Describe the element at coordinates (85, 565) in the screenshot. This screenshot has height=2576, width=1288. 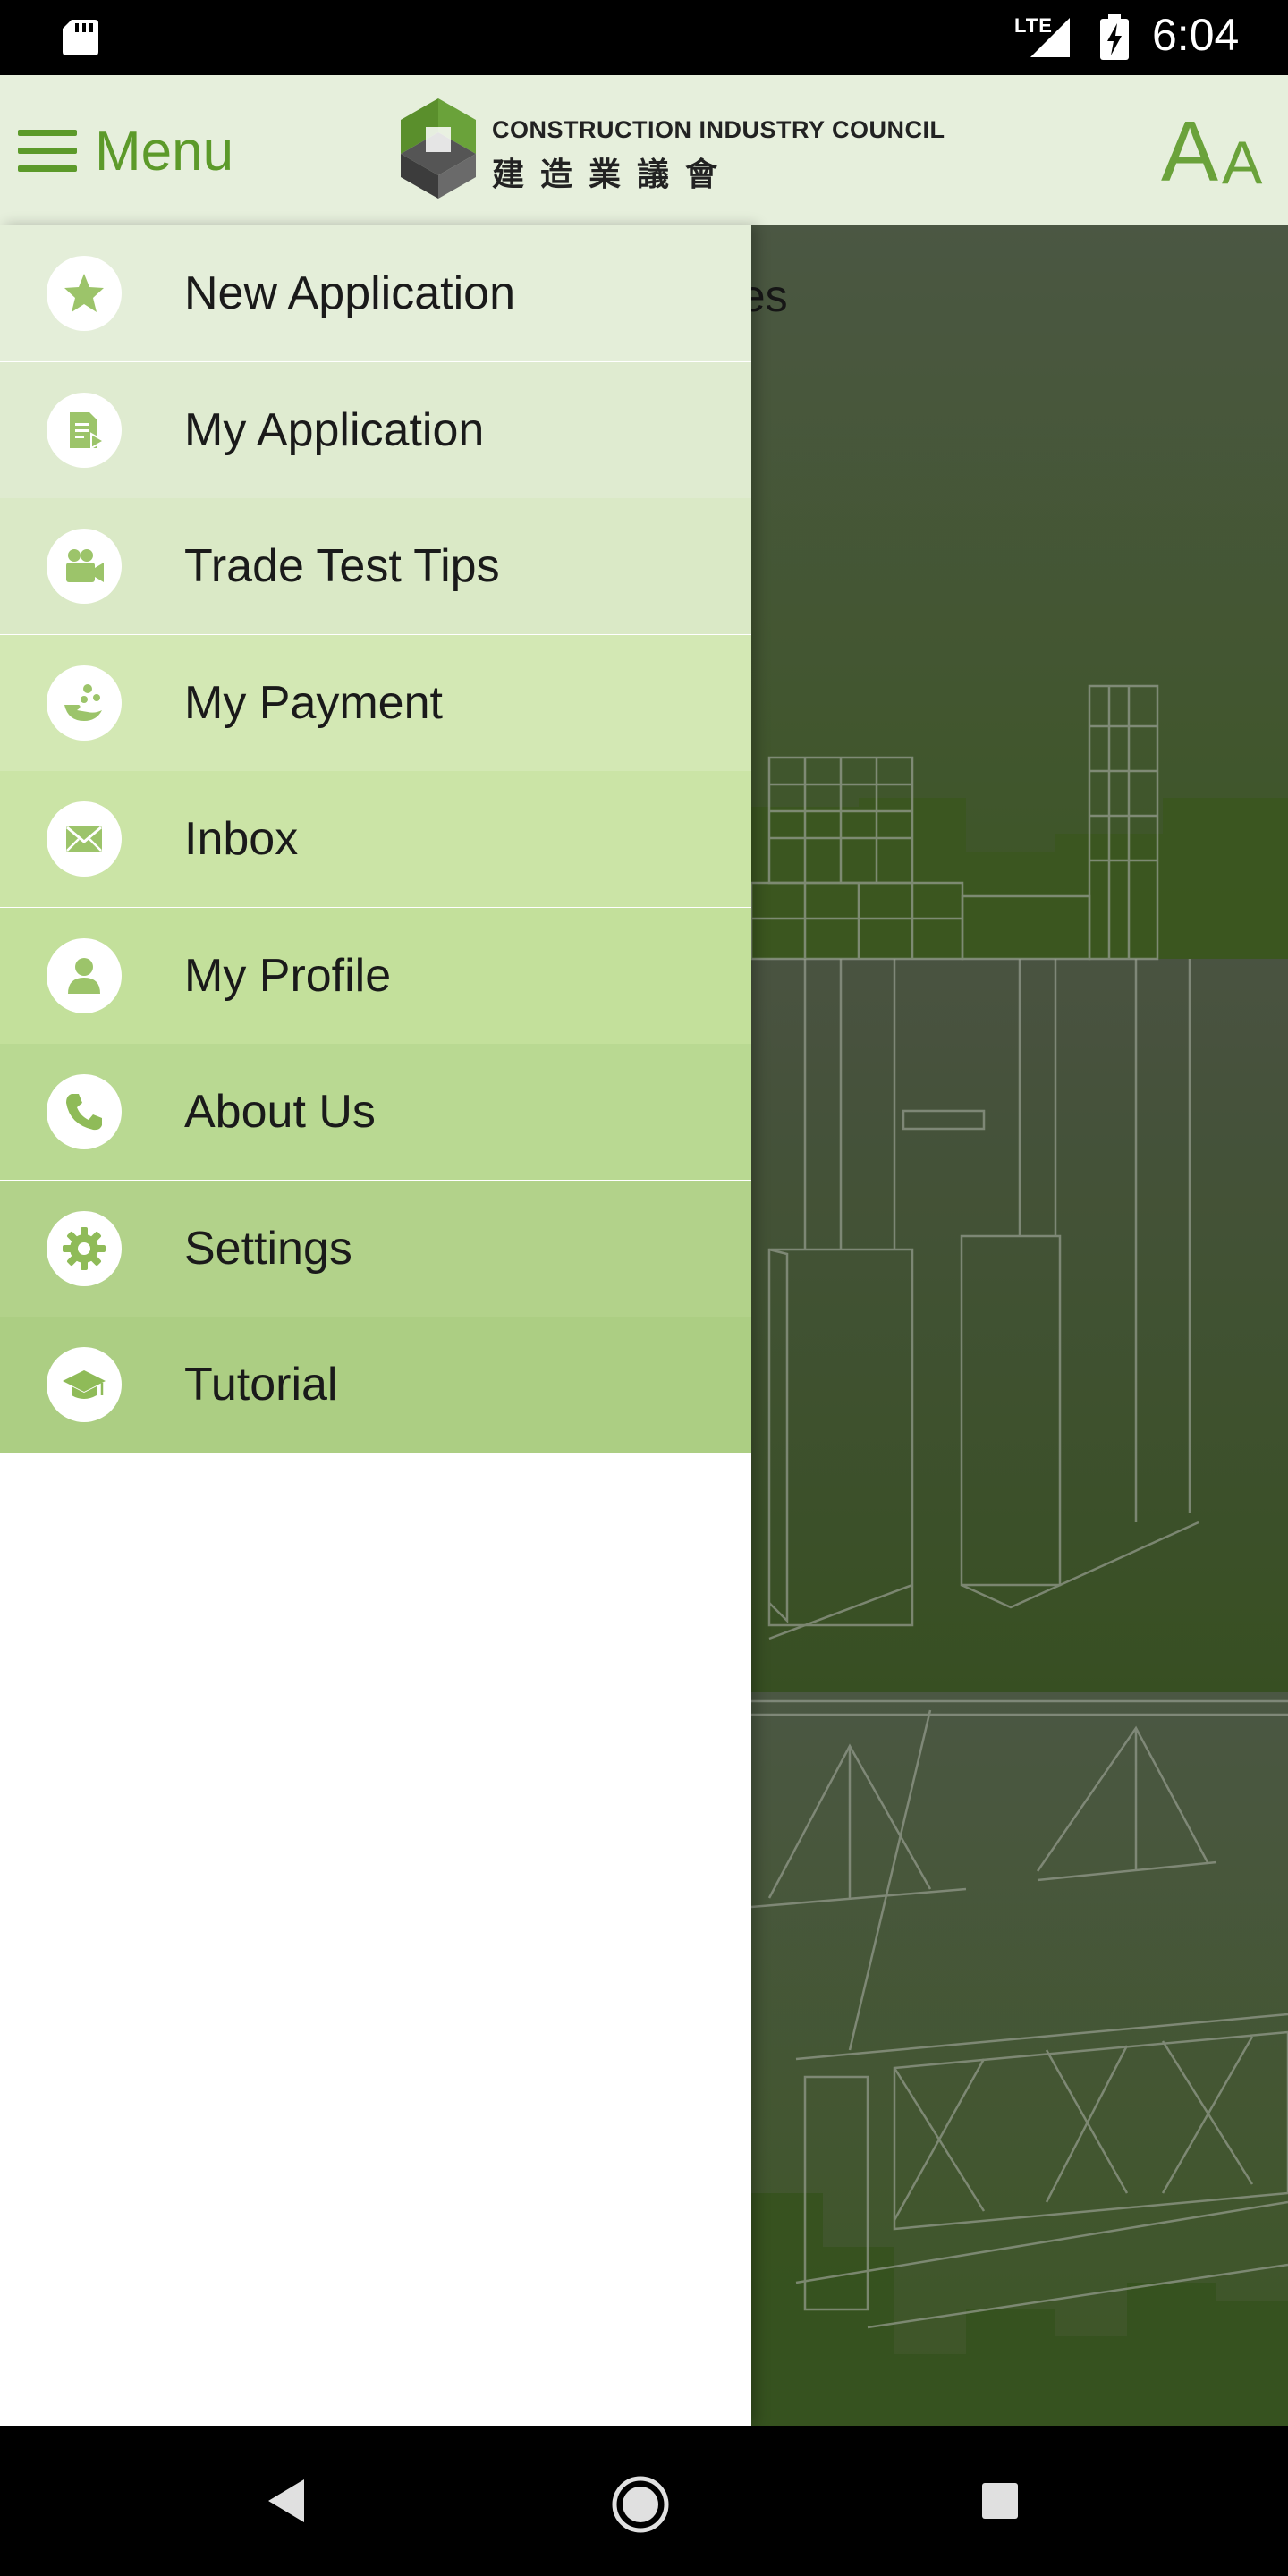
I see `video-camera-icon` at that location.